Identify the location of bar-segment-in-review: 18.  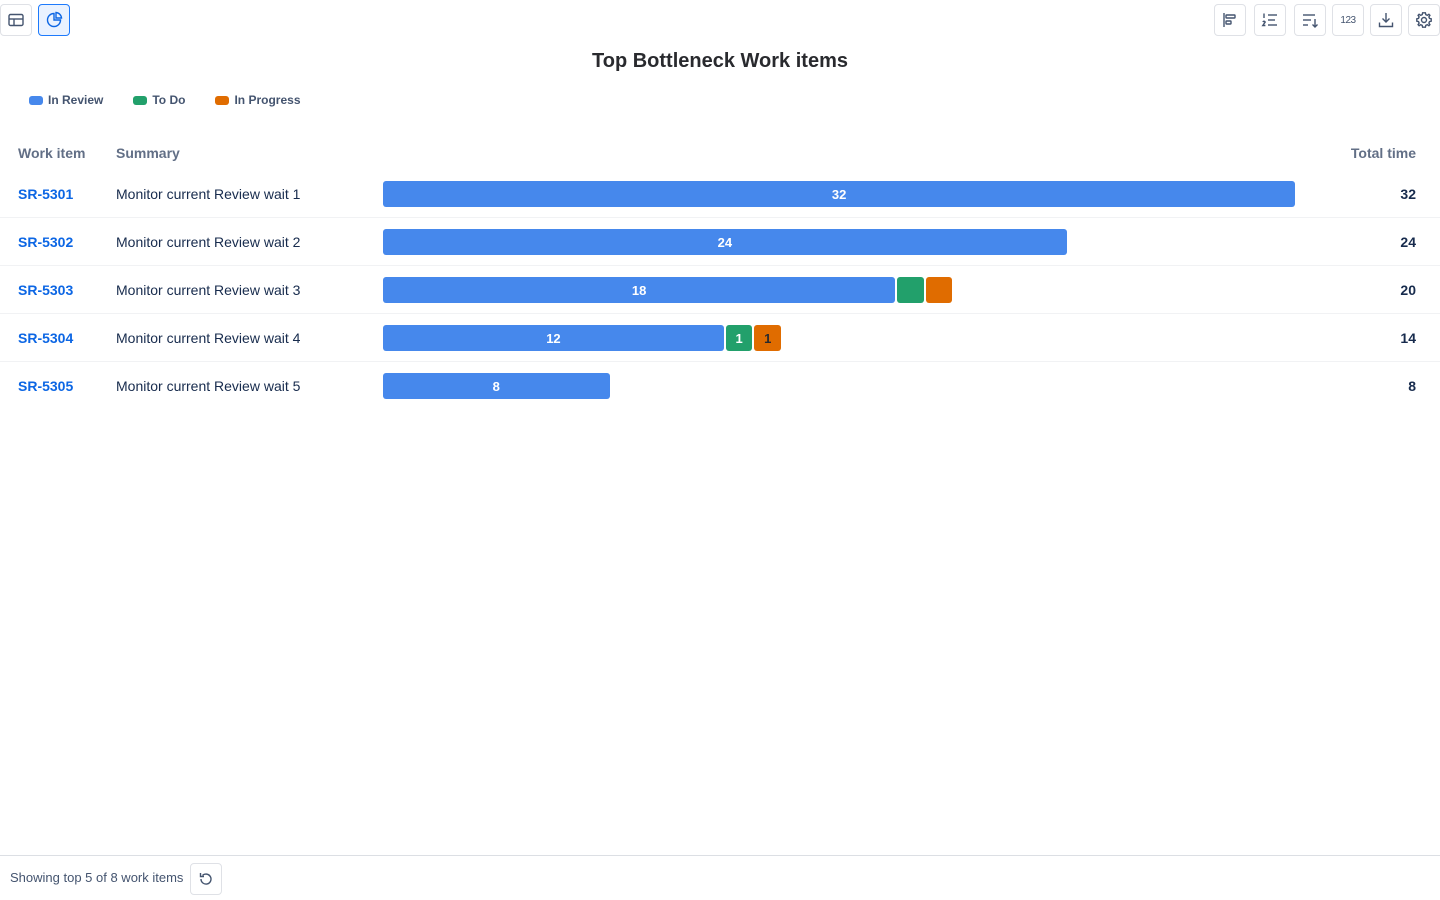
(639, 290).